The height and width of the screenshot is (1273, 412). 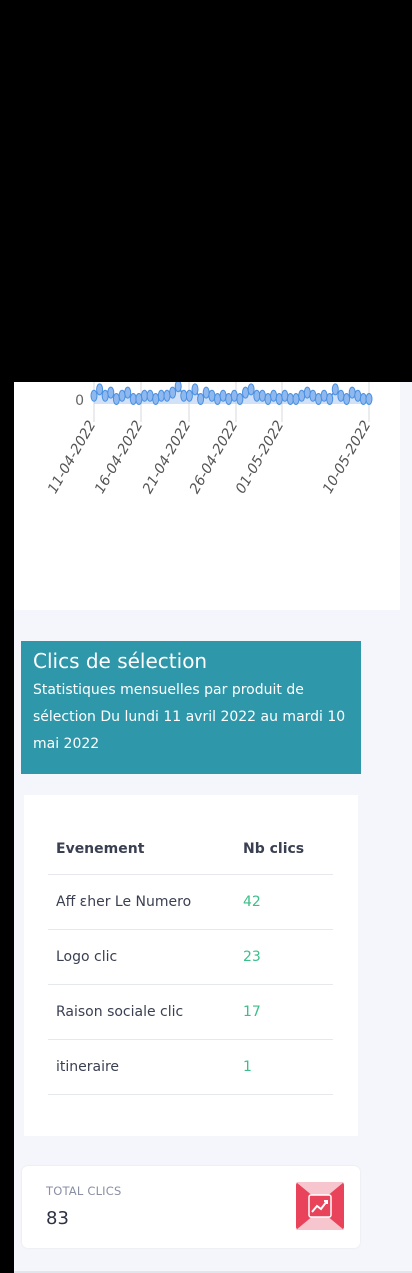 I want to click on event-cell: Logo clic, so click(x=141, y=957).